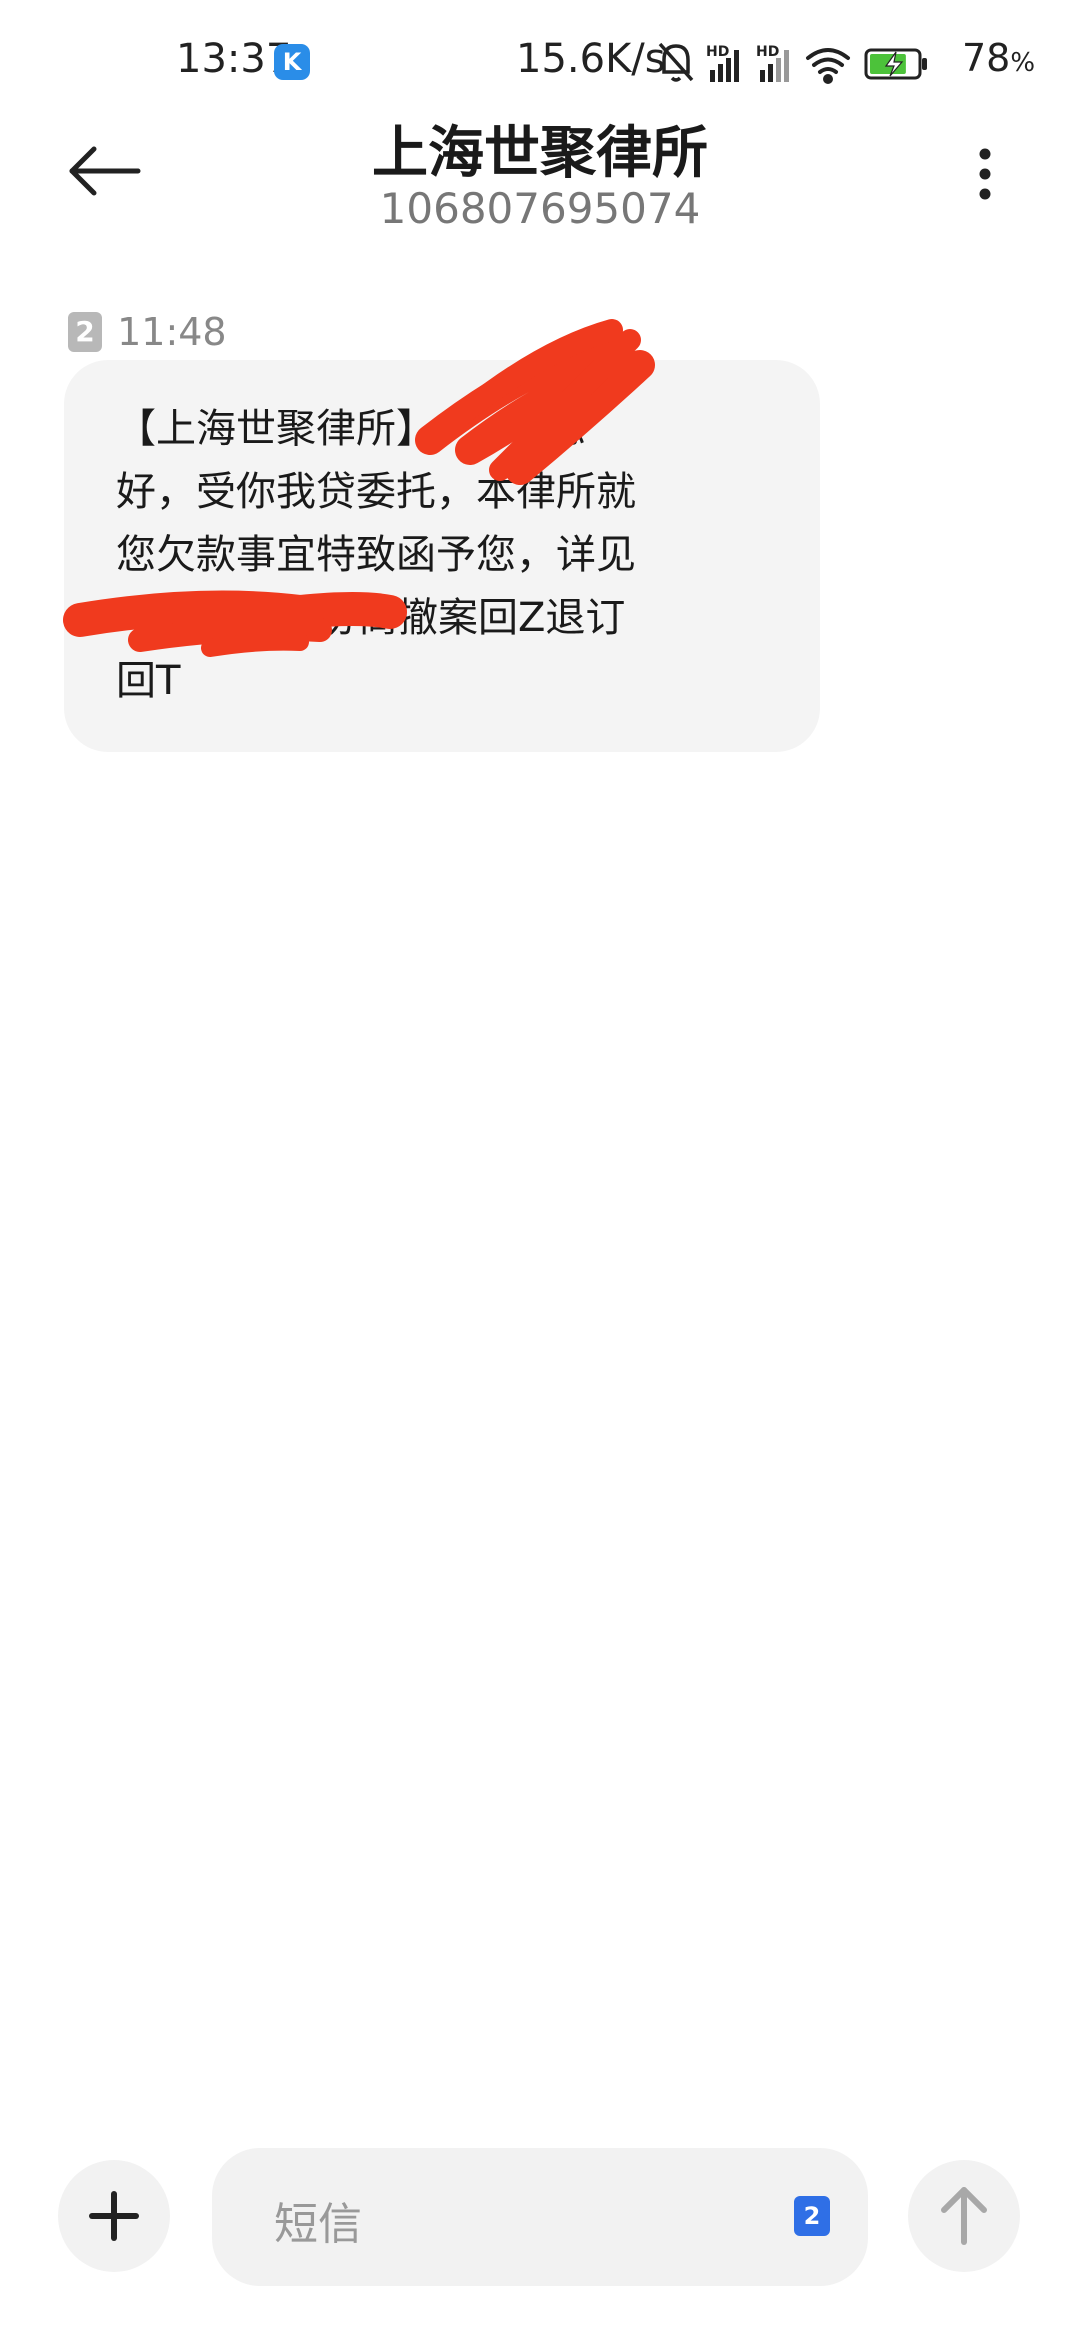  What do you see at coordinates (376, 492) in the screenshot?
I see `message-line: 好，受你我贷委托，本律所就` at bounding box center [376, 492].